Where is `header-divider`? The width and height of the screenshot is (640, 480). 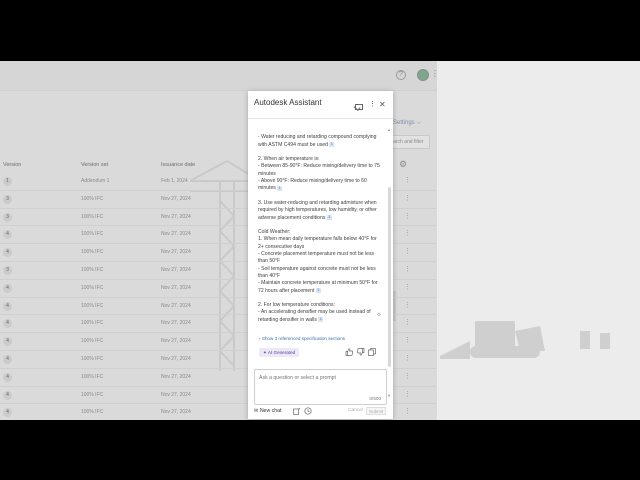 header-divider is located at coordinates (320, 118).